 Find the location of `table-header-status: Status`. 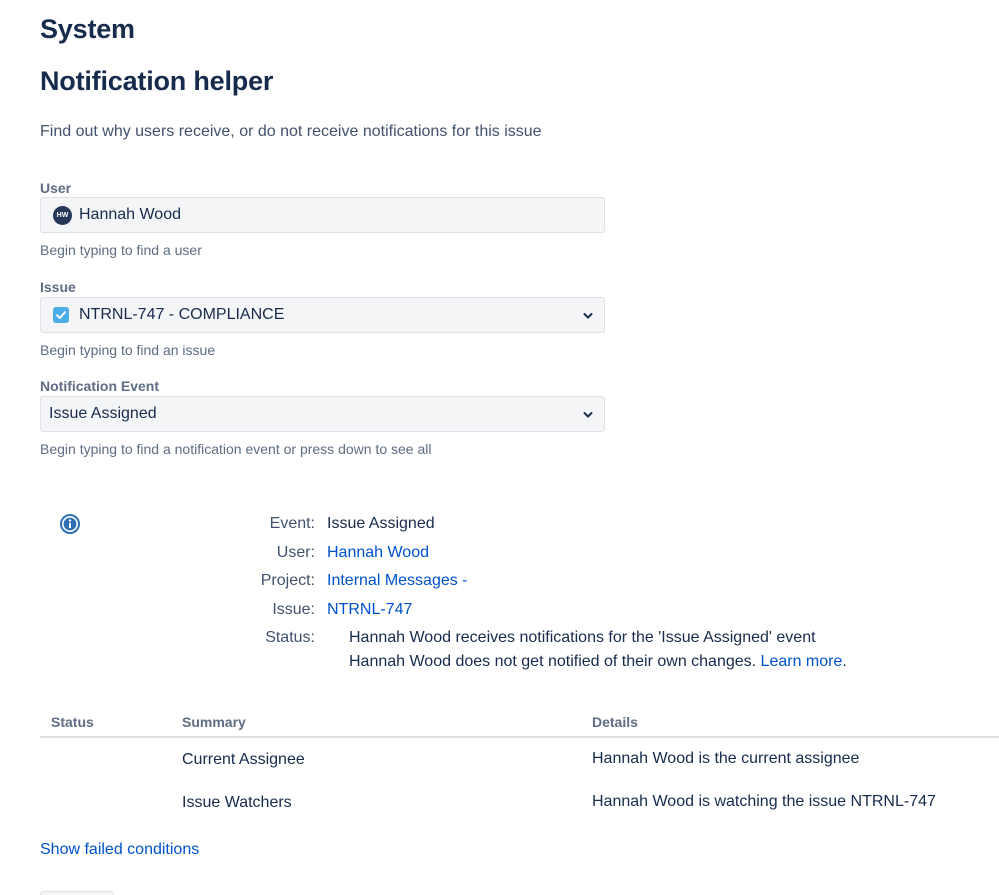

table-header-status: Status is located at coordinates (72, 722).